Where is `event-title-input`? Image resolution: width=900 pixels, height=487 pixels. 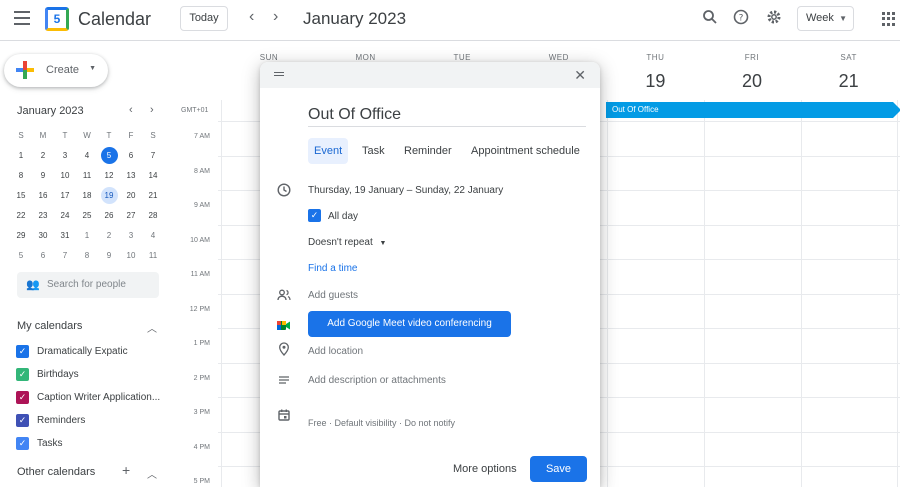 event-title-input is located at coordinates (447, 115).